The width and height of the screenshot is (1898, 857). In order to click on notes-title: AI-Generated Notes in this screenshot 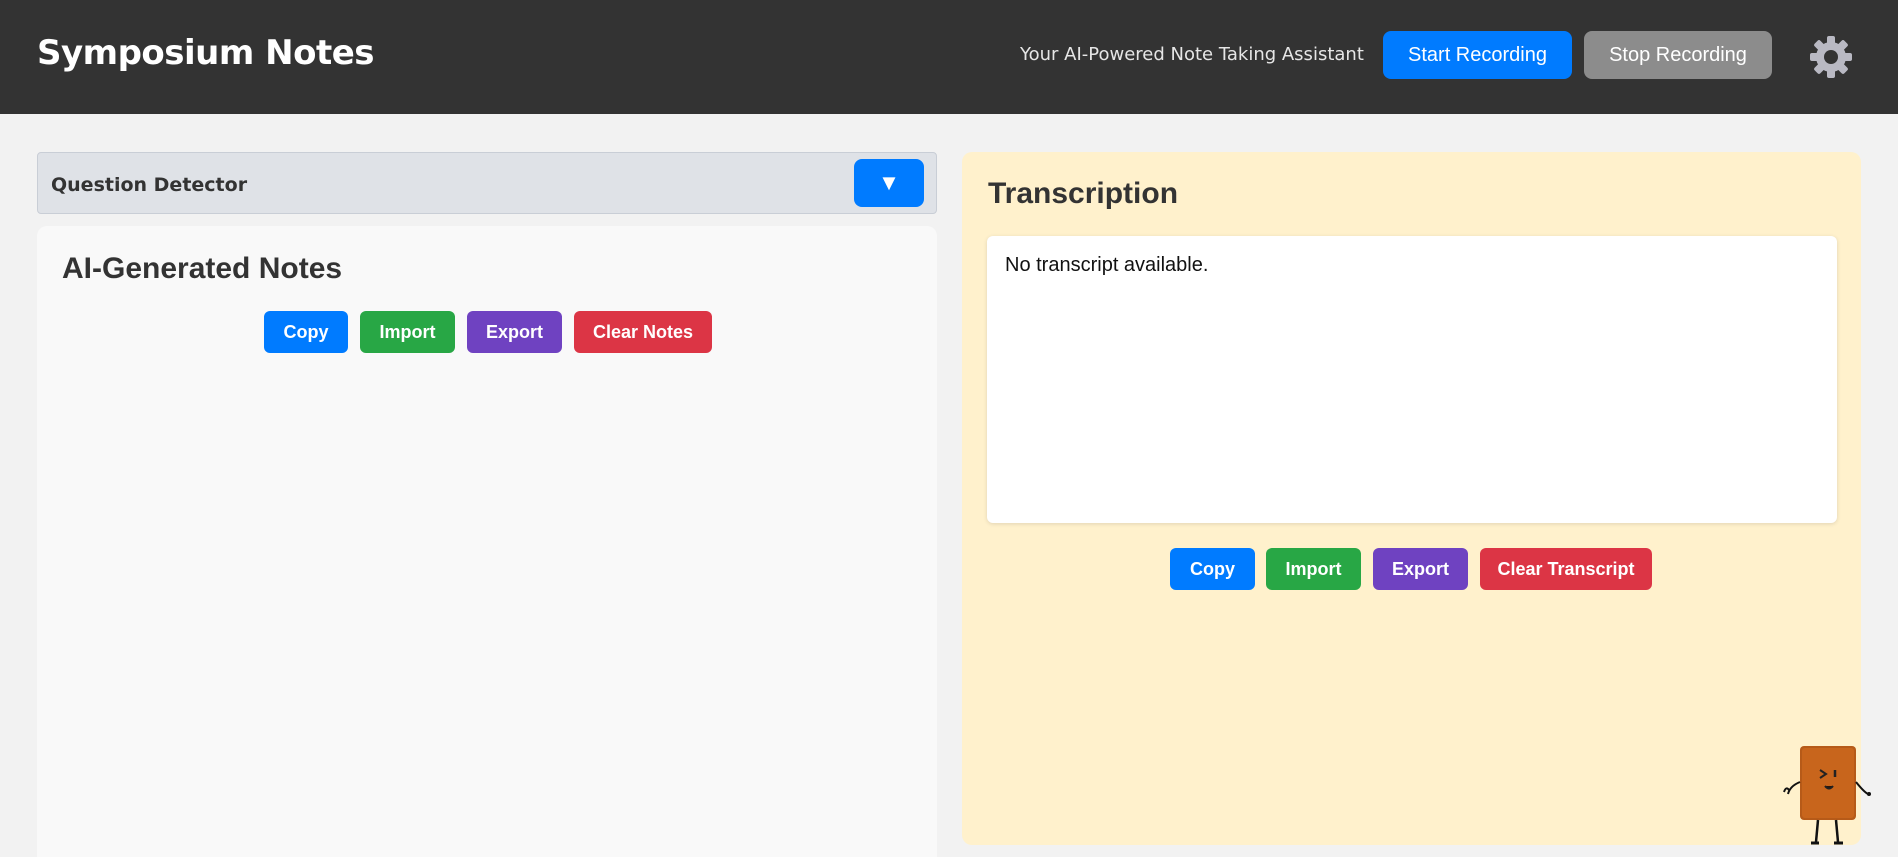, I will do `click(202, 268)`.